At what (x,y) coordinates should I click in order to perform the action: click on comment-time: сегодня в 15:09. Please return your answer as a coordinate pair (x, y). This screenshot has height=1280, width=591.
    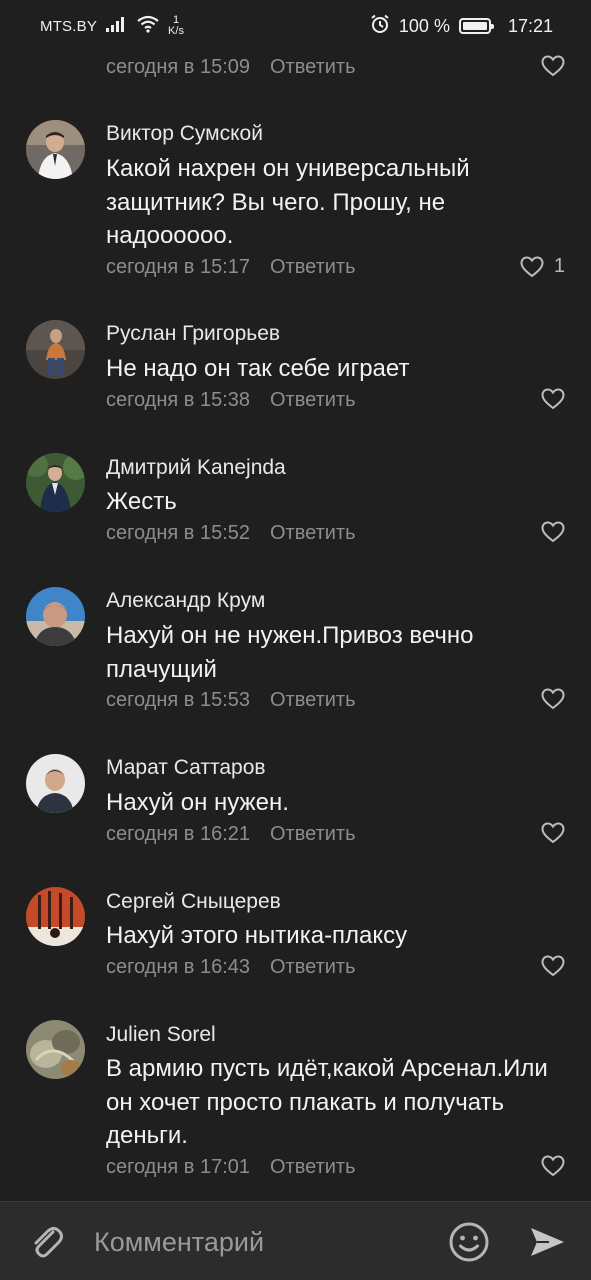
    Looking at the image, I should click on (178, 67).